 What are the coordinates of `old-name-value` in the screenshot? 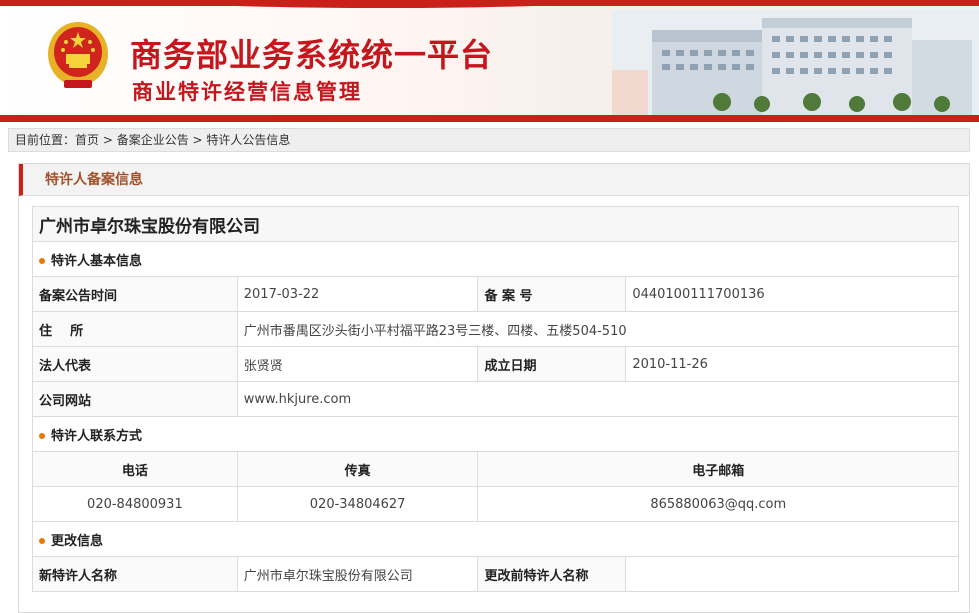 It's located at (792, 574).